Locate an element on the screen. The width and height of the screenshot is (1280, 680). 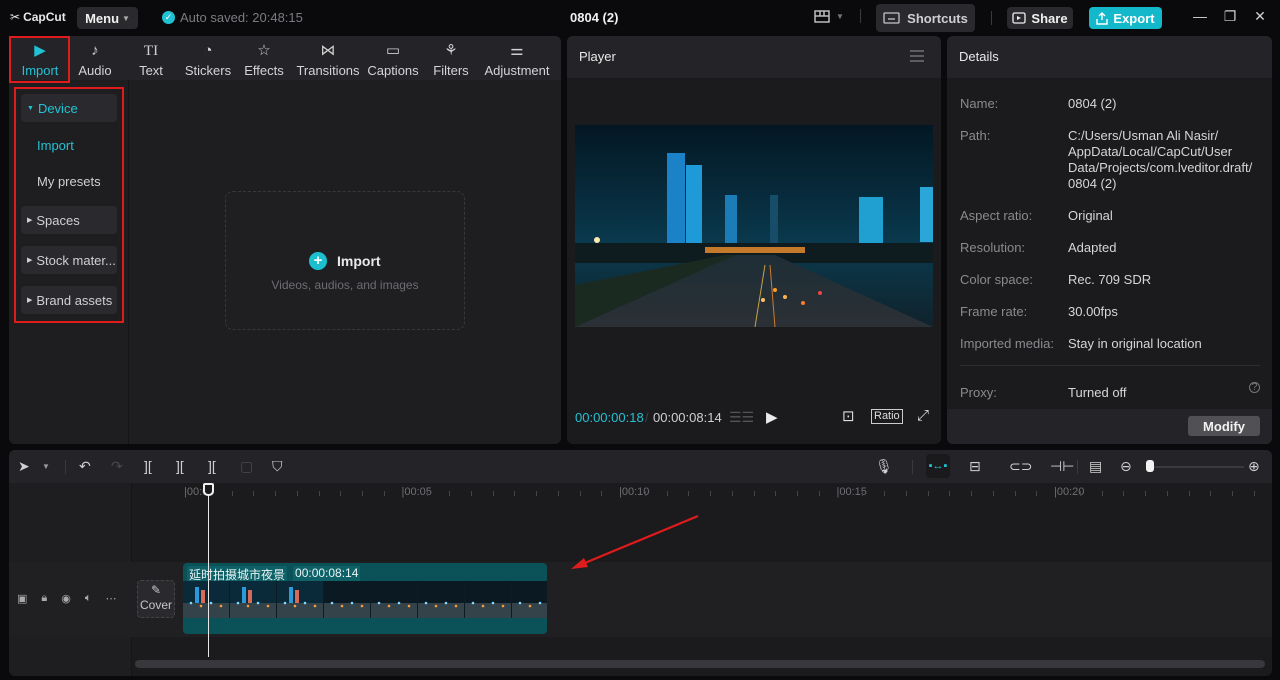
help-icon: ? is located at coordinates (1254, 387).